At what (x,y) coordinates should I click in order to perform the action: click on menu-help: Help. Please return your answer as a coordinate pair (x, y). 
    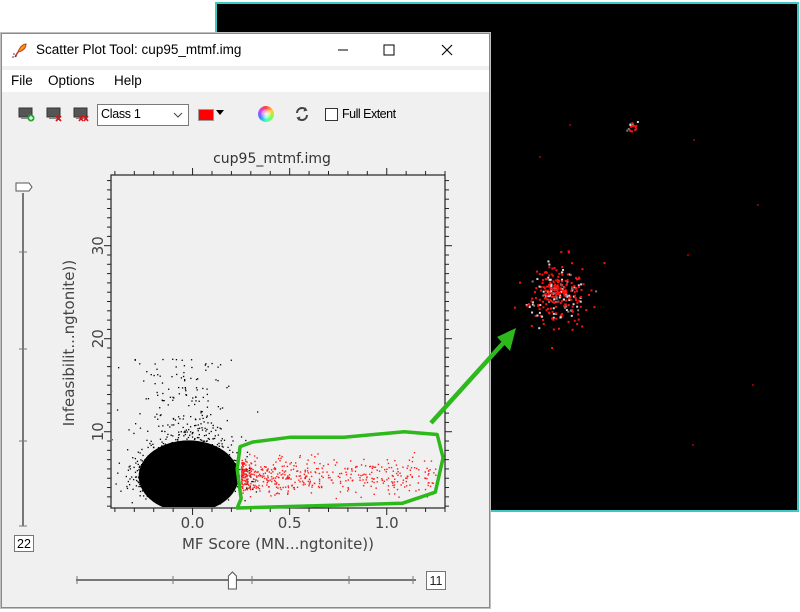
    Looking at the image, I should click on (128, 80).